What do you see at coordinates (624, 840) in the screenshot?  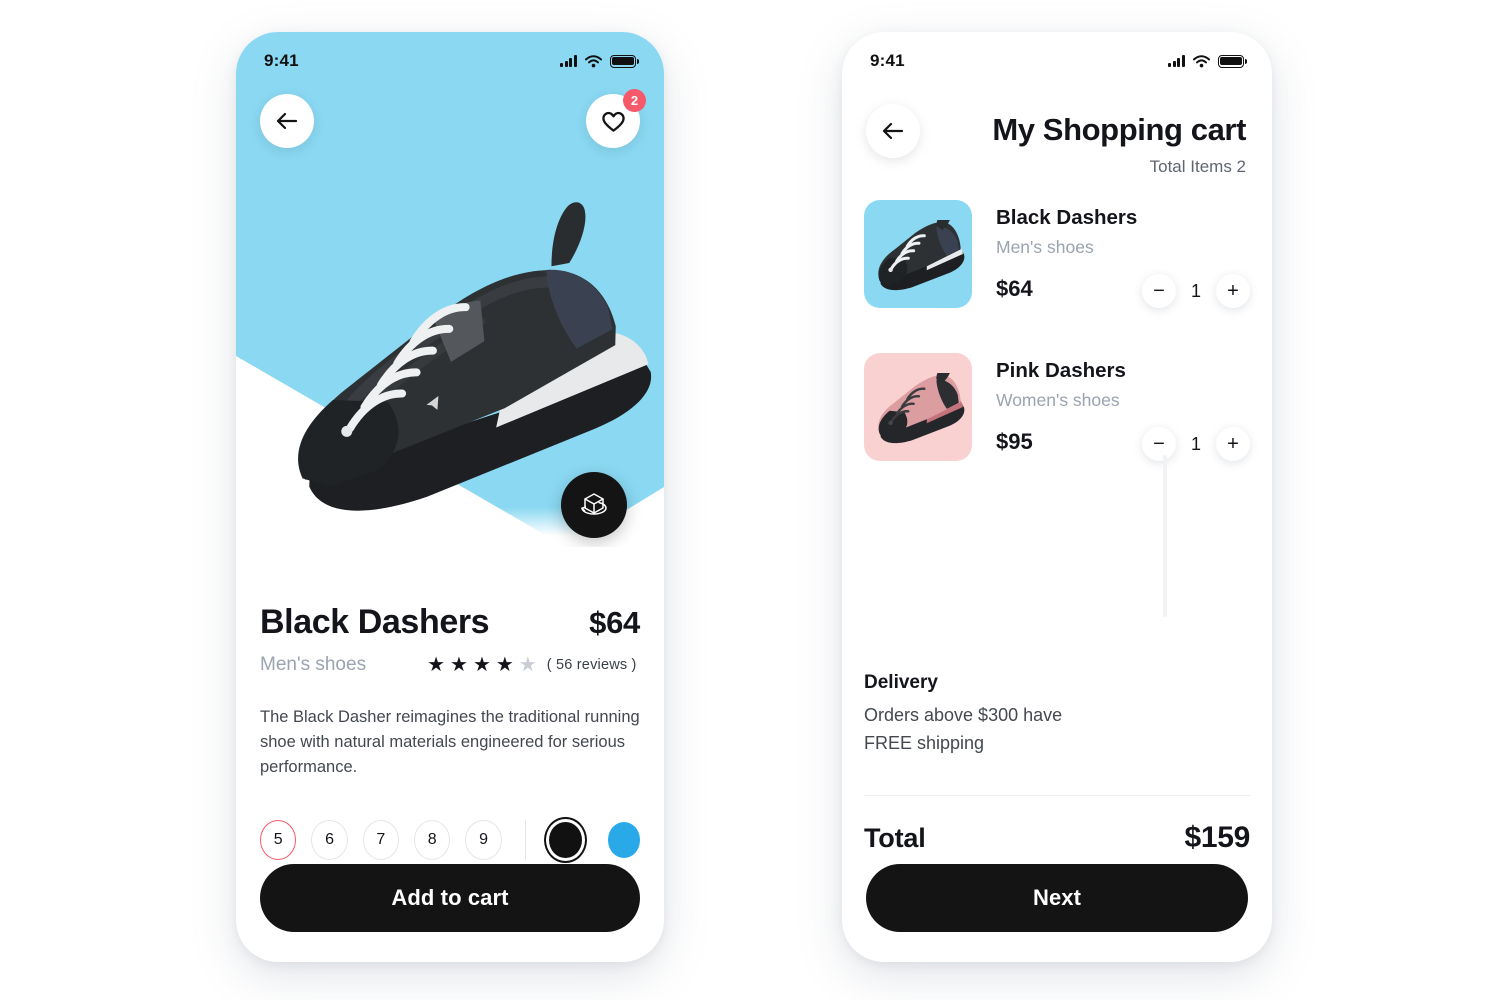 I see `blue-swatch` at bounding box center [624, 840].